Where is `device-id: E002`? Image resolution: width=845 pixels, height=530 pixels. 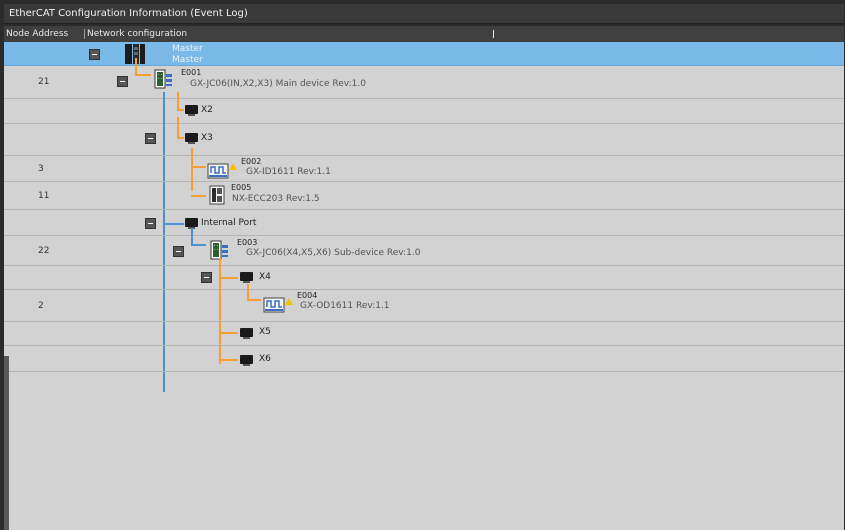
device-id: E002 is located at coordinates (251, 161).